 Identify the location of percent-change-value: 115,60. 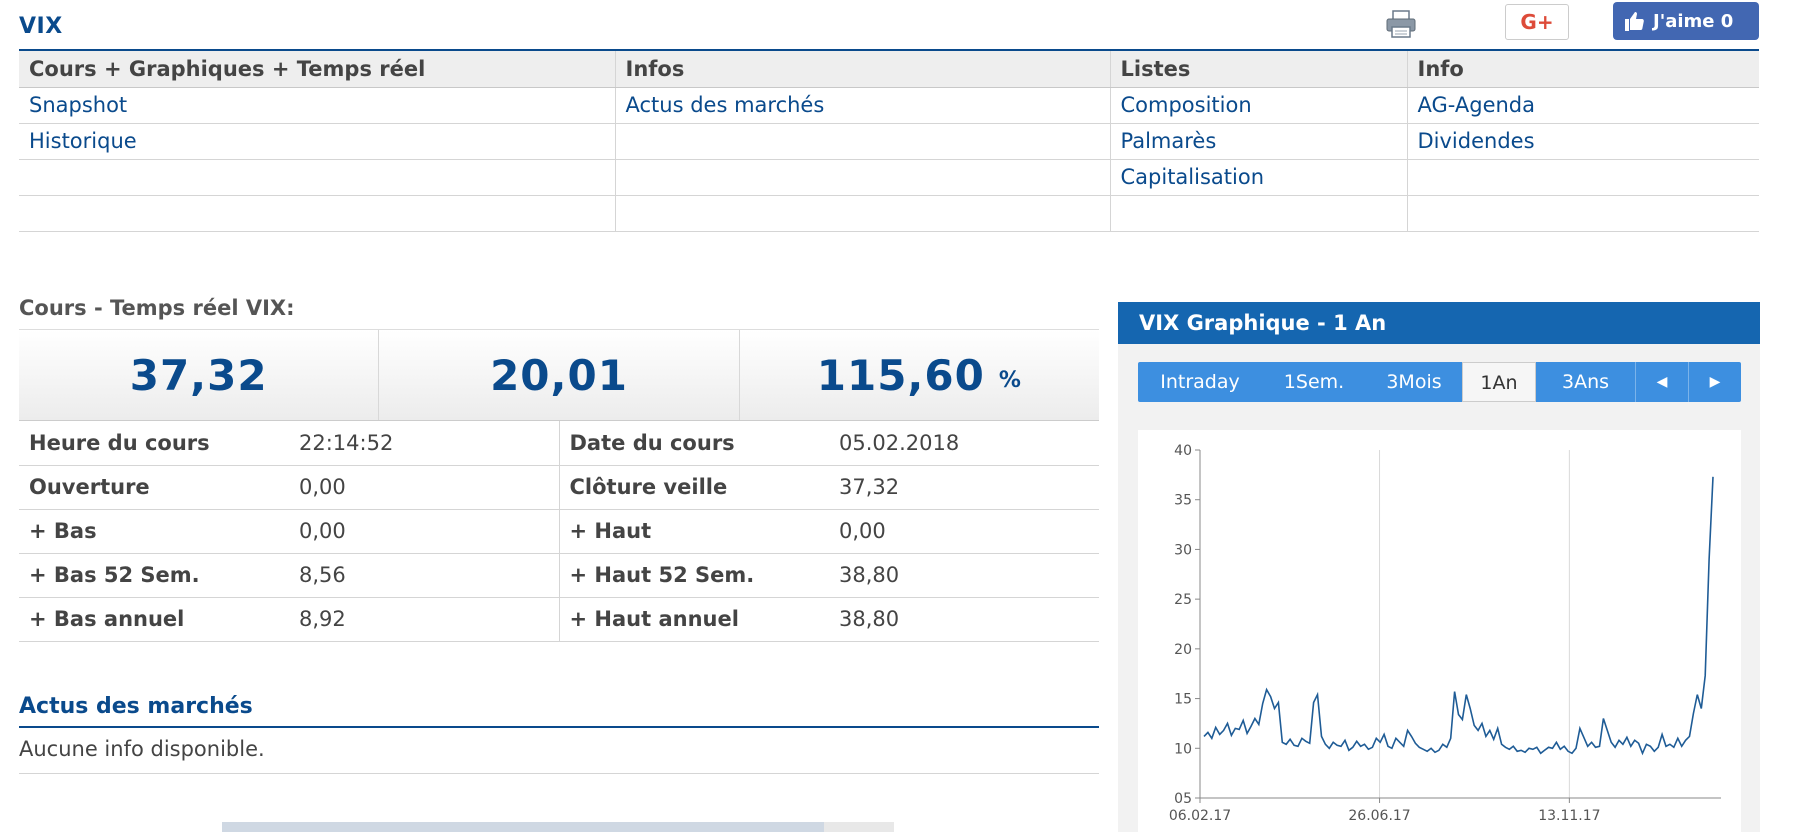
(900, 375).